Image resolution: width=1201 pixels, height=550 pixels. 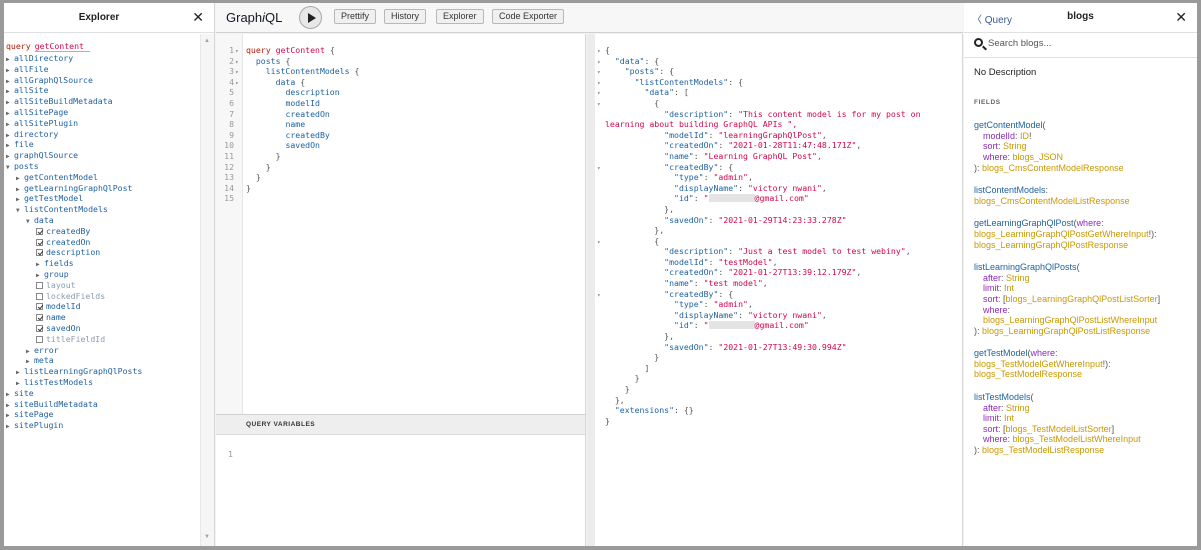 I want to click on docs-search-input, so click(x=1083, y=43).